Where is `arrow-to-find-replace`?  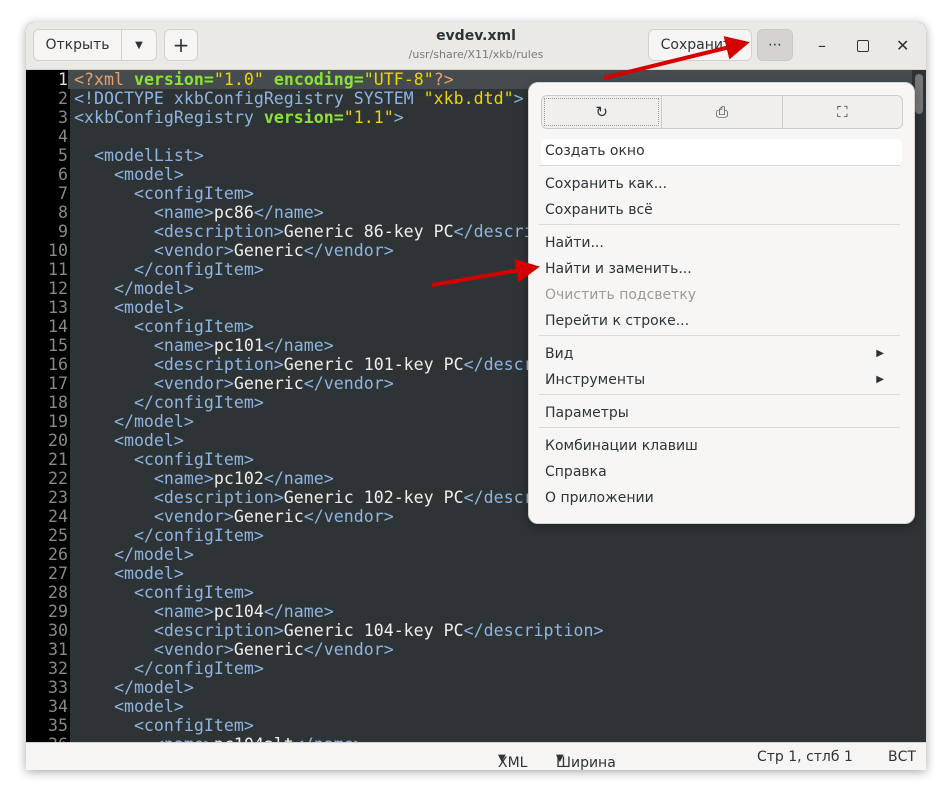 arrow-to-find-replace is located at coordinates (485, 272).